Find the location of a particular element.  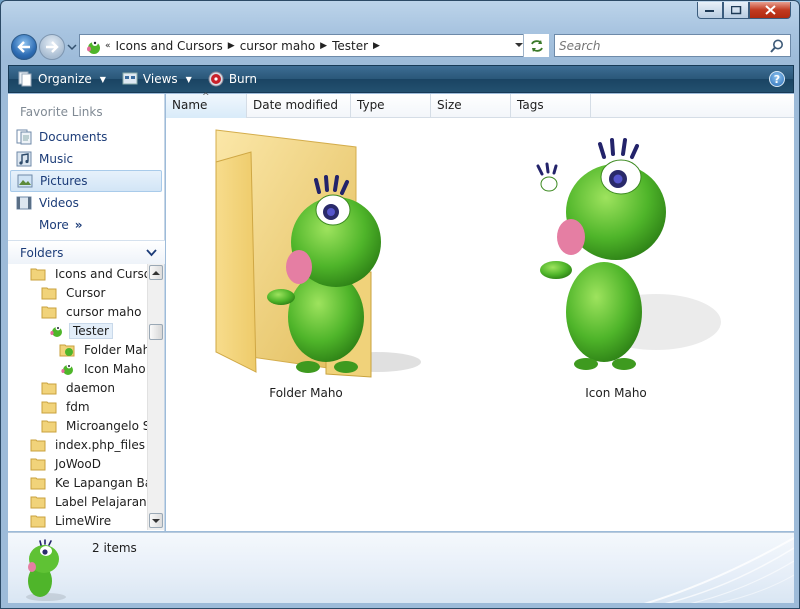

forward-arrow-icon is located at coordinates (52, 47).